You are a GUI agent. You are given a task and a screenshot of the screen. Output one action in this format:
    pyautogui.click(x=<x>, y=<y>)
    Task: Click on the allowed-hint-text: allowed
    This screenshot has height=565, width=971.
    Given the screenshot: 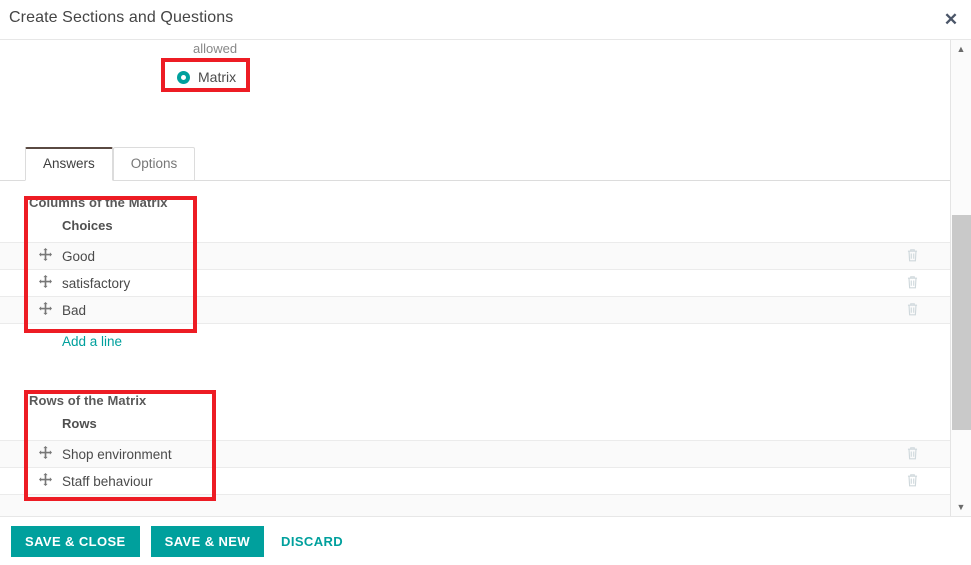 What is the action you would take?
    pyautogui.click(x=215, y=48)
    